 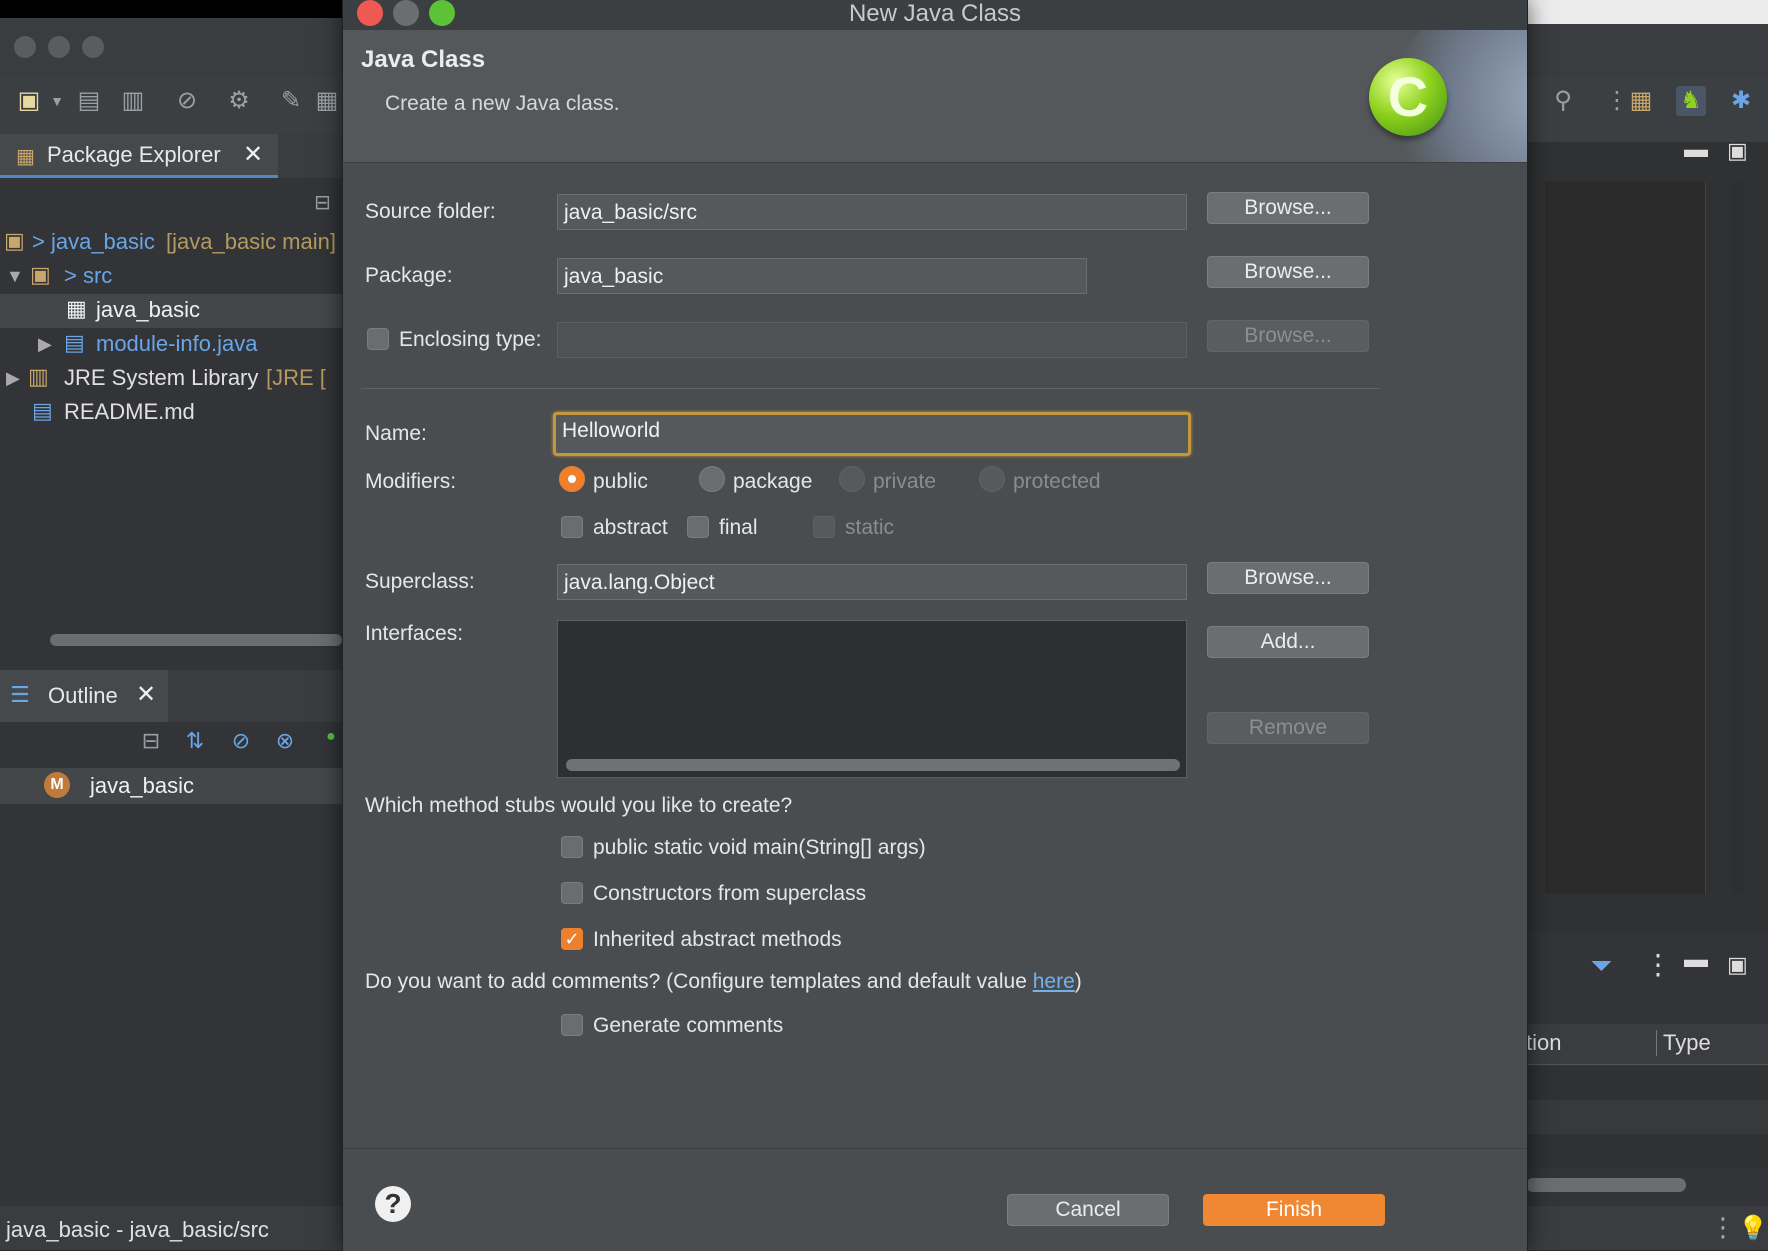 What do you see at coordinates (14, 240) in the screenshot?
I see `project-icon: ▣` at bounding box center [14, 240].